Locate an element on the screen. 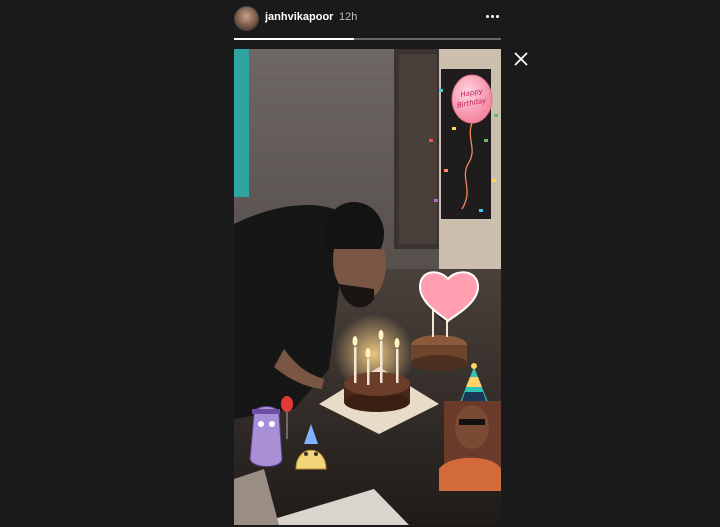 Image resolution: width=720 pixels, height=527 pixels. story-progress-fill is located at coordinates (294, 39).